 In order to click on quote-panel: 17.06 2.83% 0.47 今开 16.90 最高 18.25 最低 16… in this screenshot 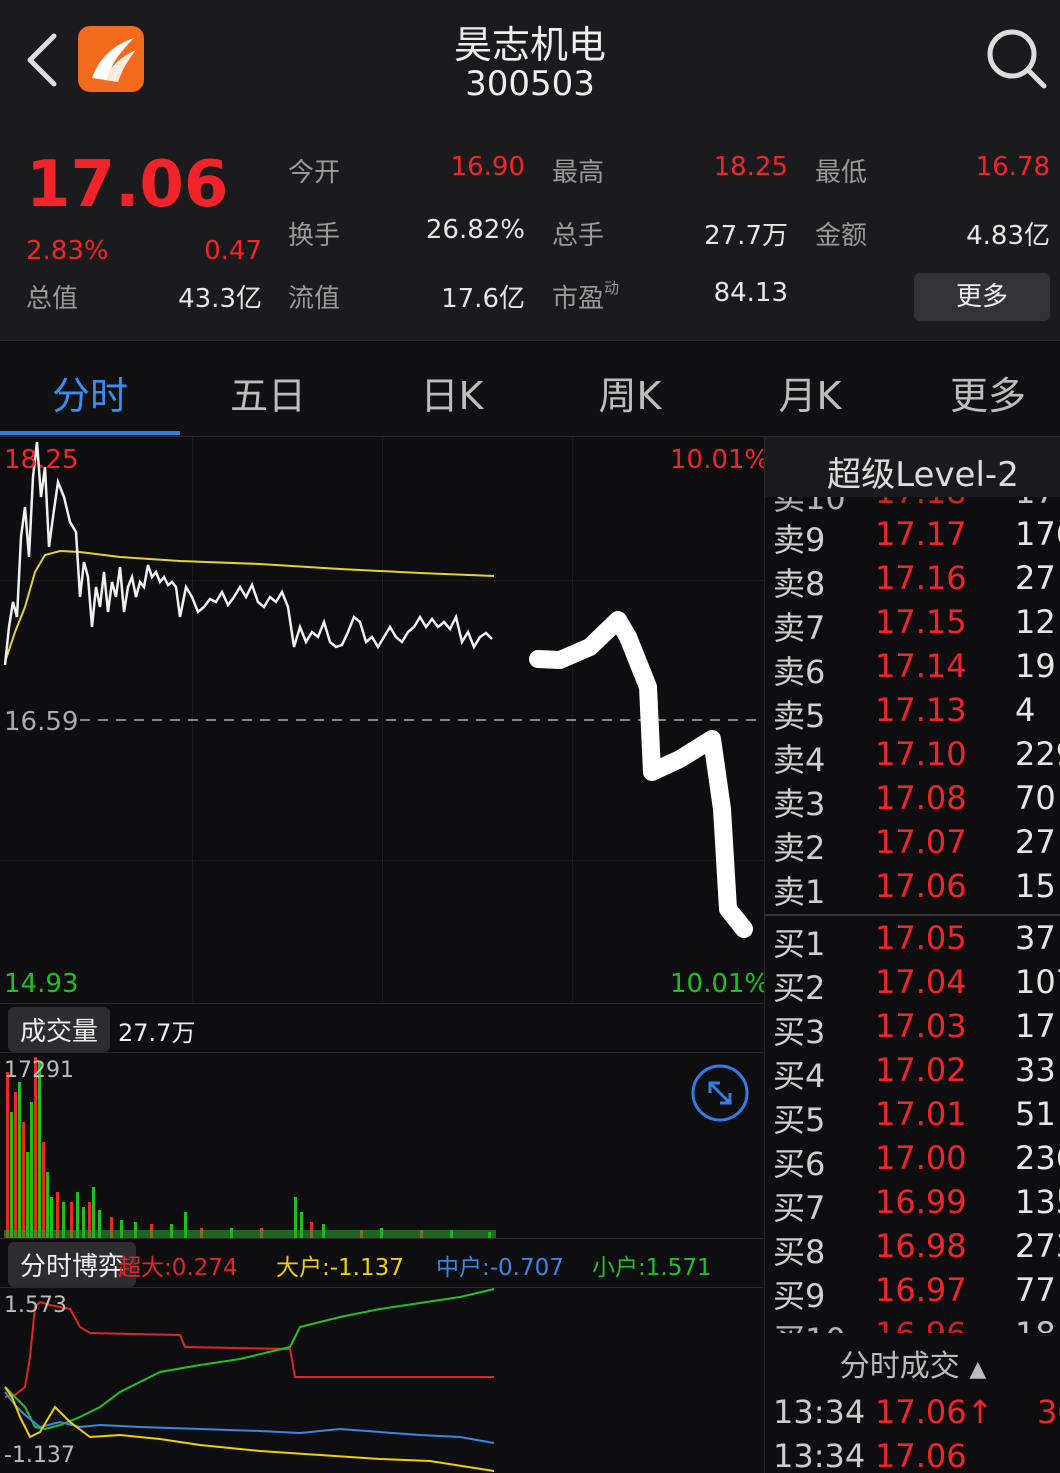, I will do `click(530, 240)`.